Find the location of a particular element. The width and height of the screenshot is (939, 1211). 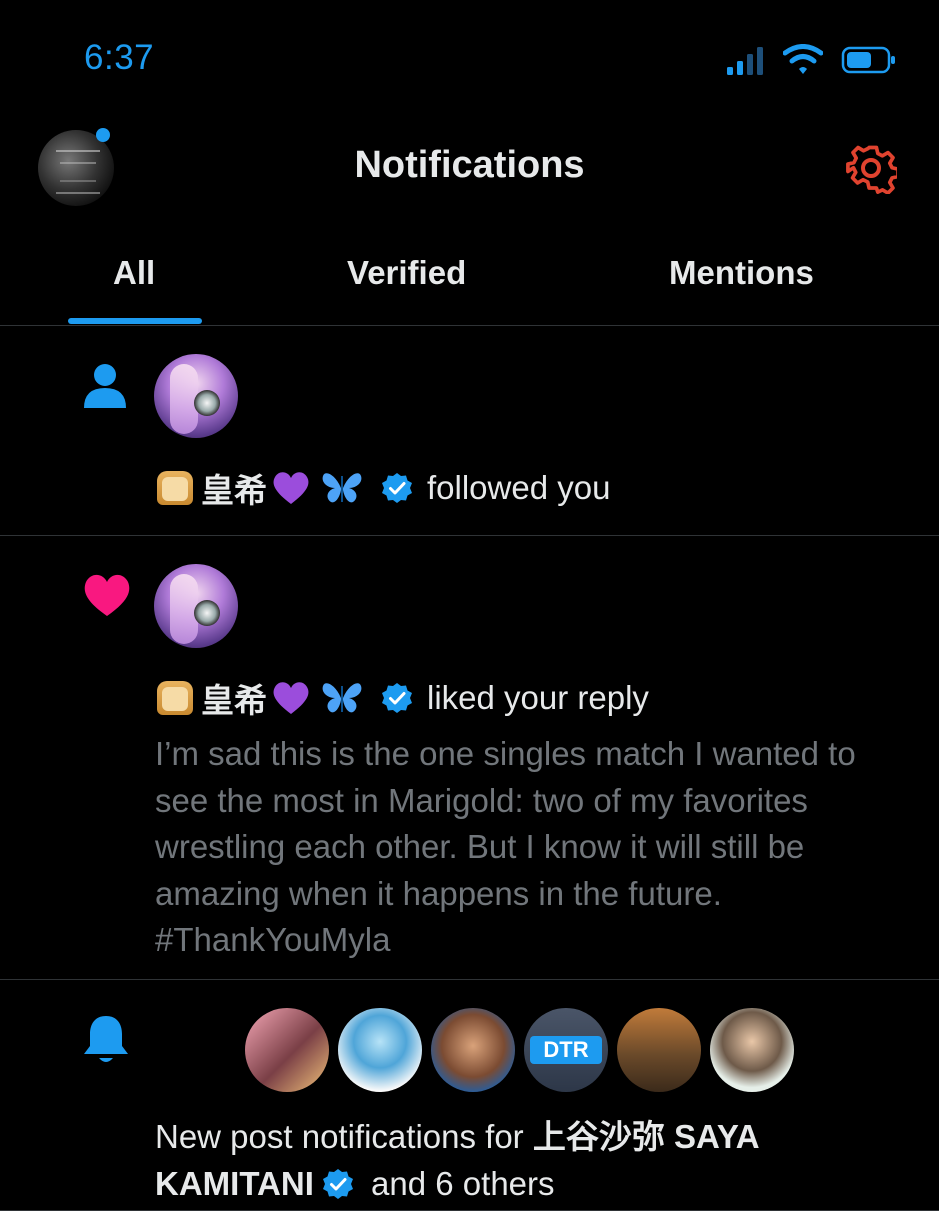

page-title: Notifications is located at coordinates (469, 165).